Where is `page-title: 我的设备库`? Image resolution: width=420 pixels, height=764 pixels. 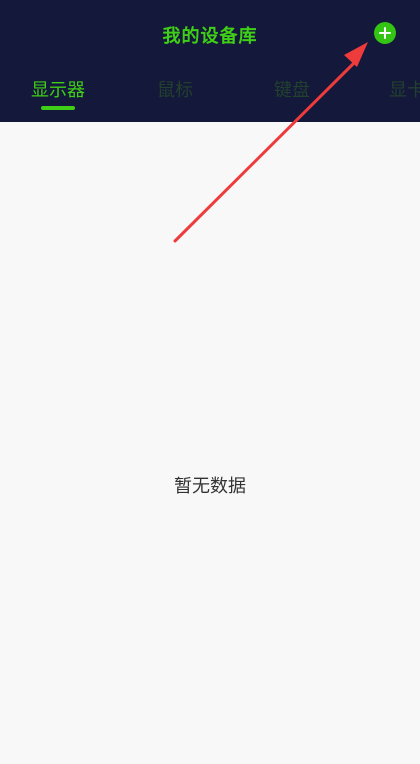 page-title: 我的设备库 is located at coordinates (210, 36).